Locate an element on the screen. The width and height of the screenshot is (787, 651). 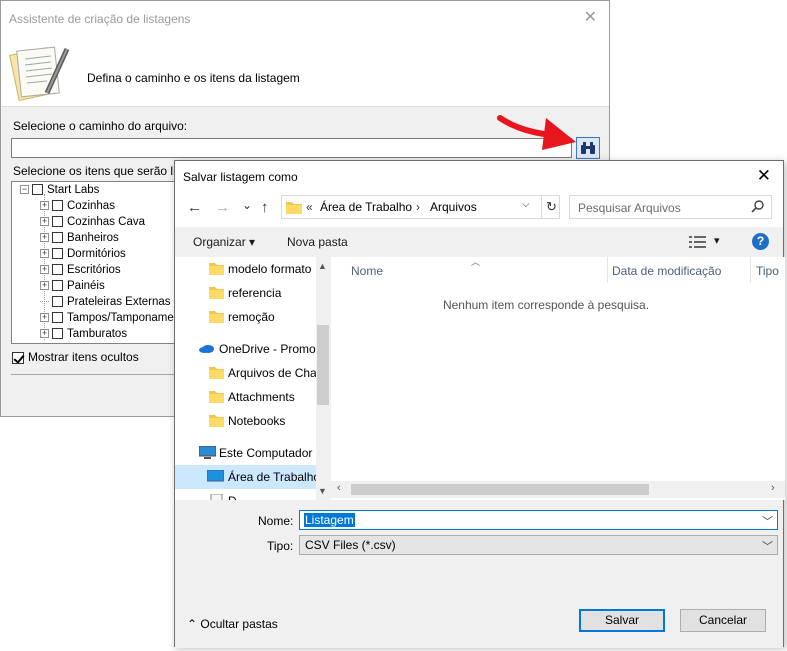
breadcrumb-desktop: Área de Trabalho is located at coordinates (366, 207).